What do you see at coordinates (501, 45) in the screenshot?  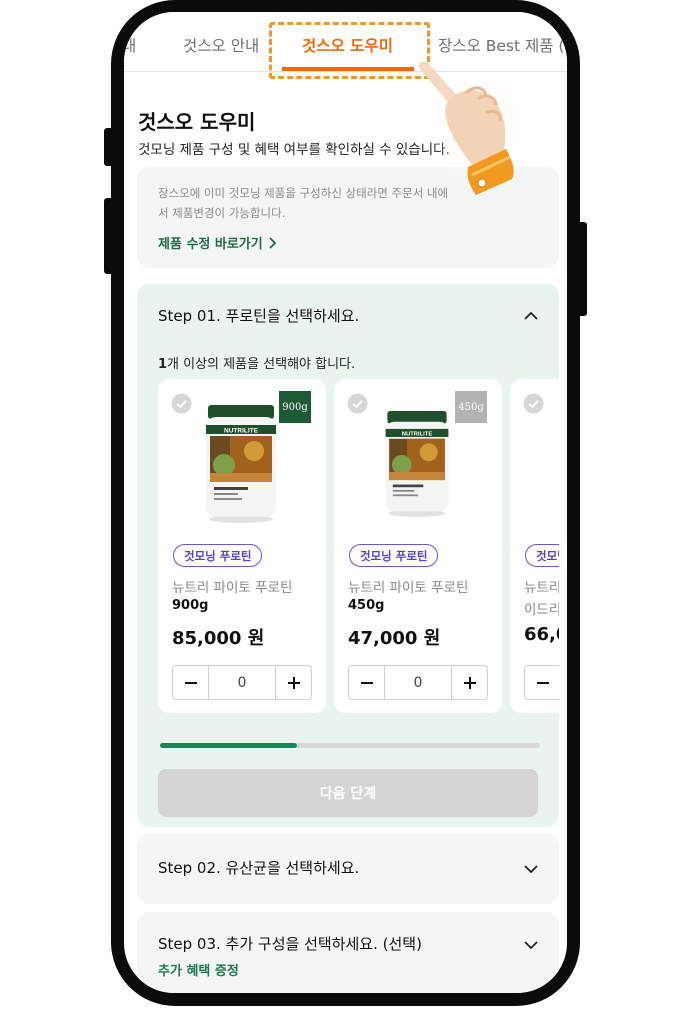 I see `tab-best-products: 장스오 Best 제품 (` at bounding box center [501, 45].